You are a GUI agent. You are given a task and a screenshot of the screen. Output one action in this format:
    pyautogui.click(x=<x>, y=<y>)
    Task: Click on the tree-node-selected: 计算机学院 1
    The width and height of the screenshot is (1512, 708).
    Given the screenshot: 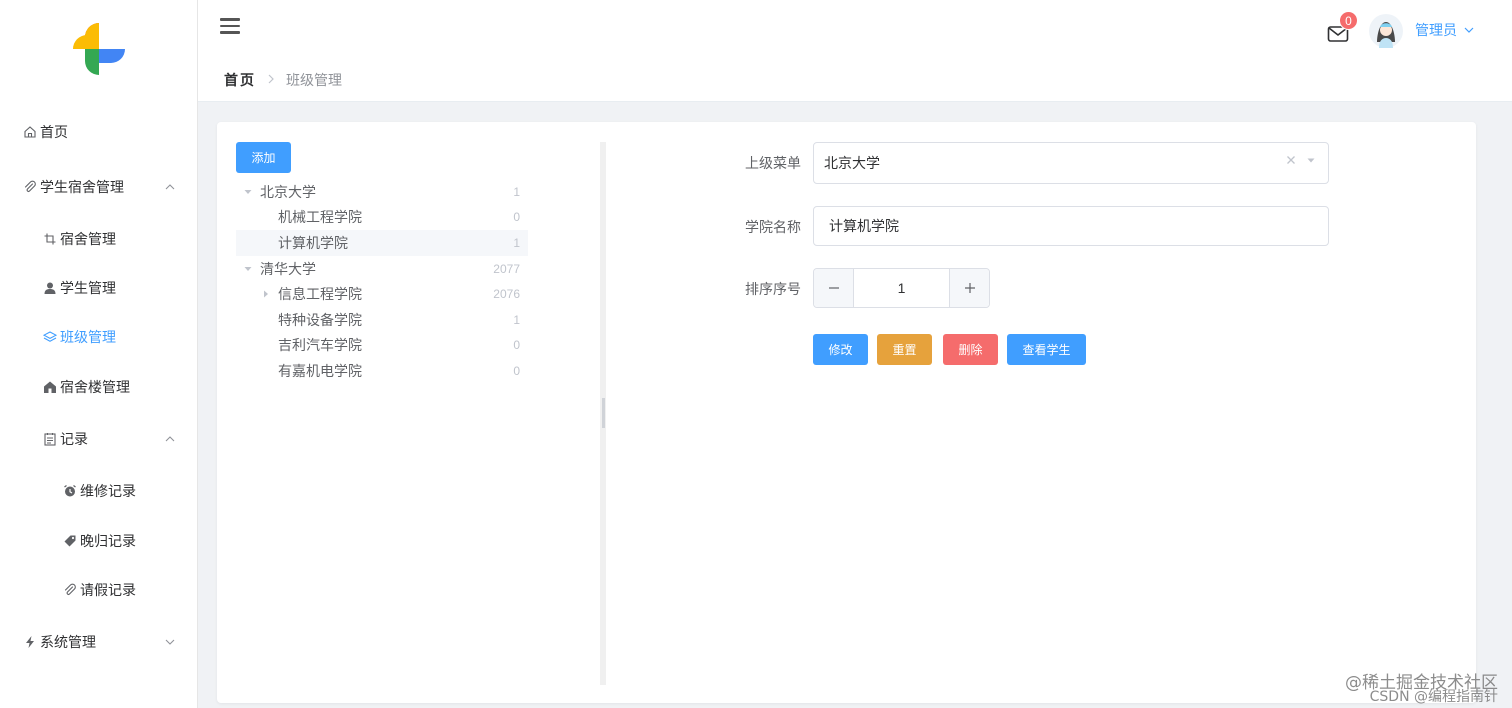 What is the action you would take?
    pyautogui.click(x=382, y=243)
    